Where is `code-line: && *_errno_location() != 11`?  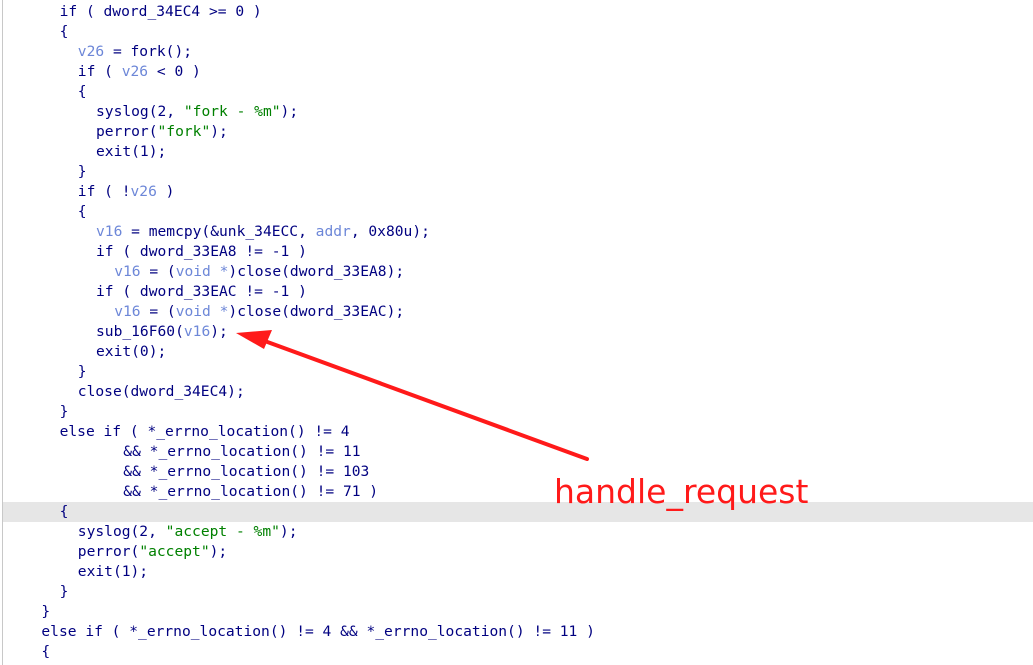 code-line: && *_errno_location() != 11 is located at coordinates (518, 452).